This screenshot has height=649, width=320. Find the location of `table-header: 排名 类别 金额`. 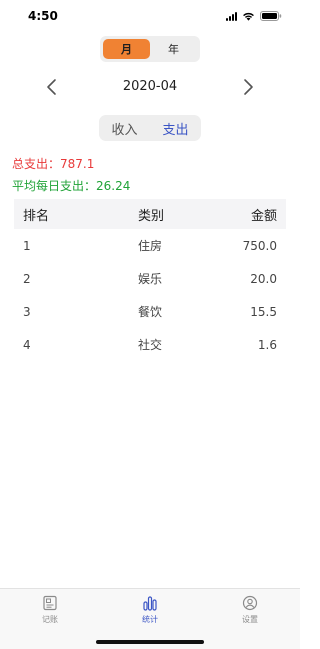

table-header: 排名 类别 金额 is located at coordinates (150, 214).